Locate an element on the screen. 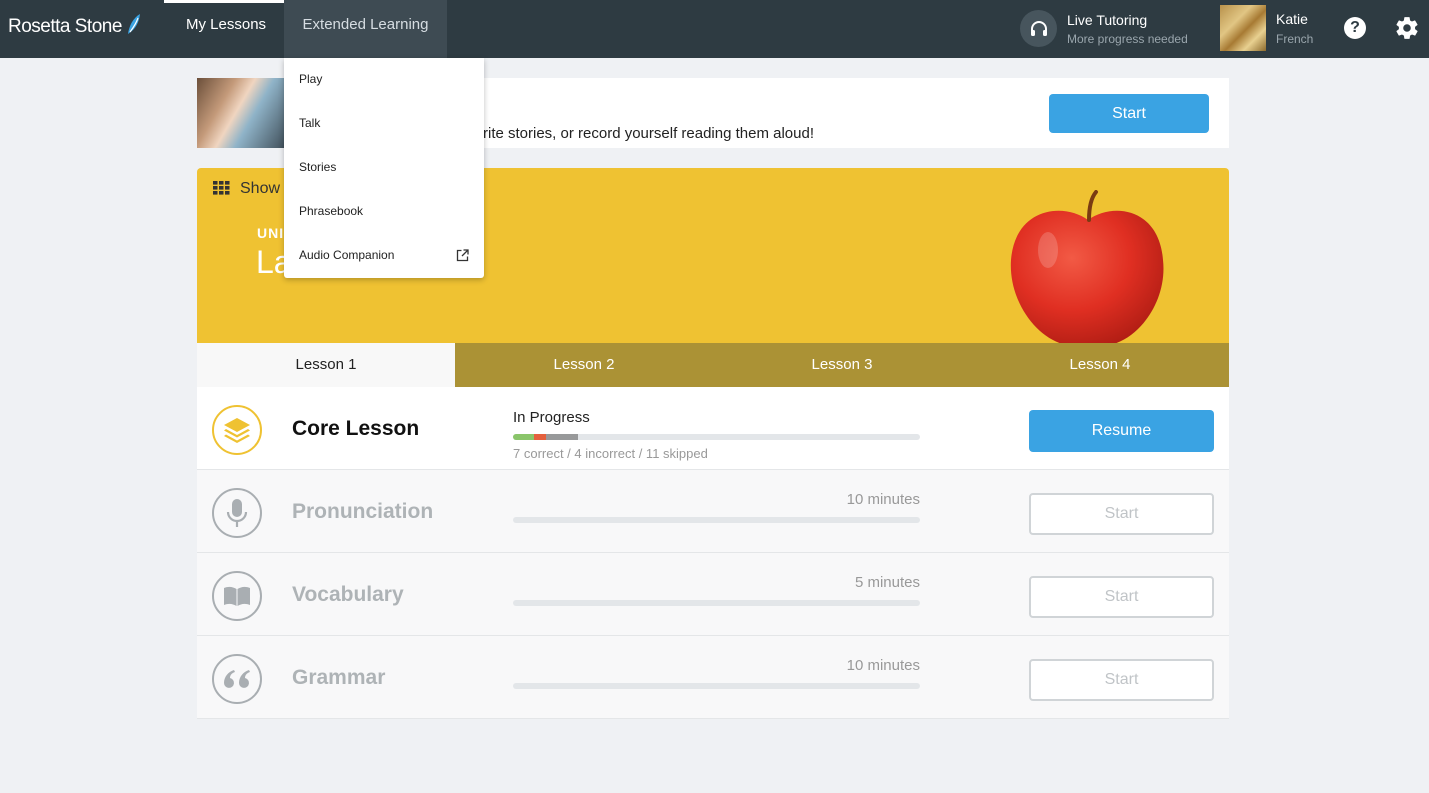 The width and height of the screenshot is (1429, 793). score-text: 7 correct / 4 incorrect / 11 skipped is located at coordinates (610, 453).